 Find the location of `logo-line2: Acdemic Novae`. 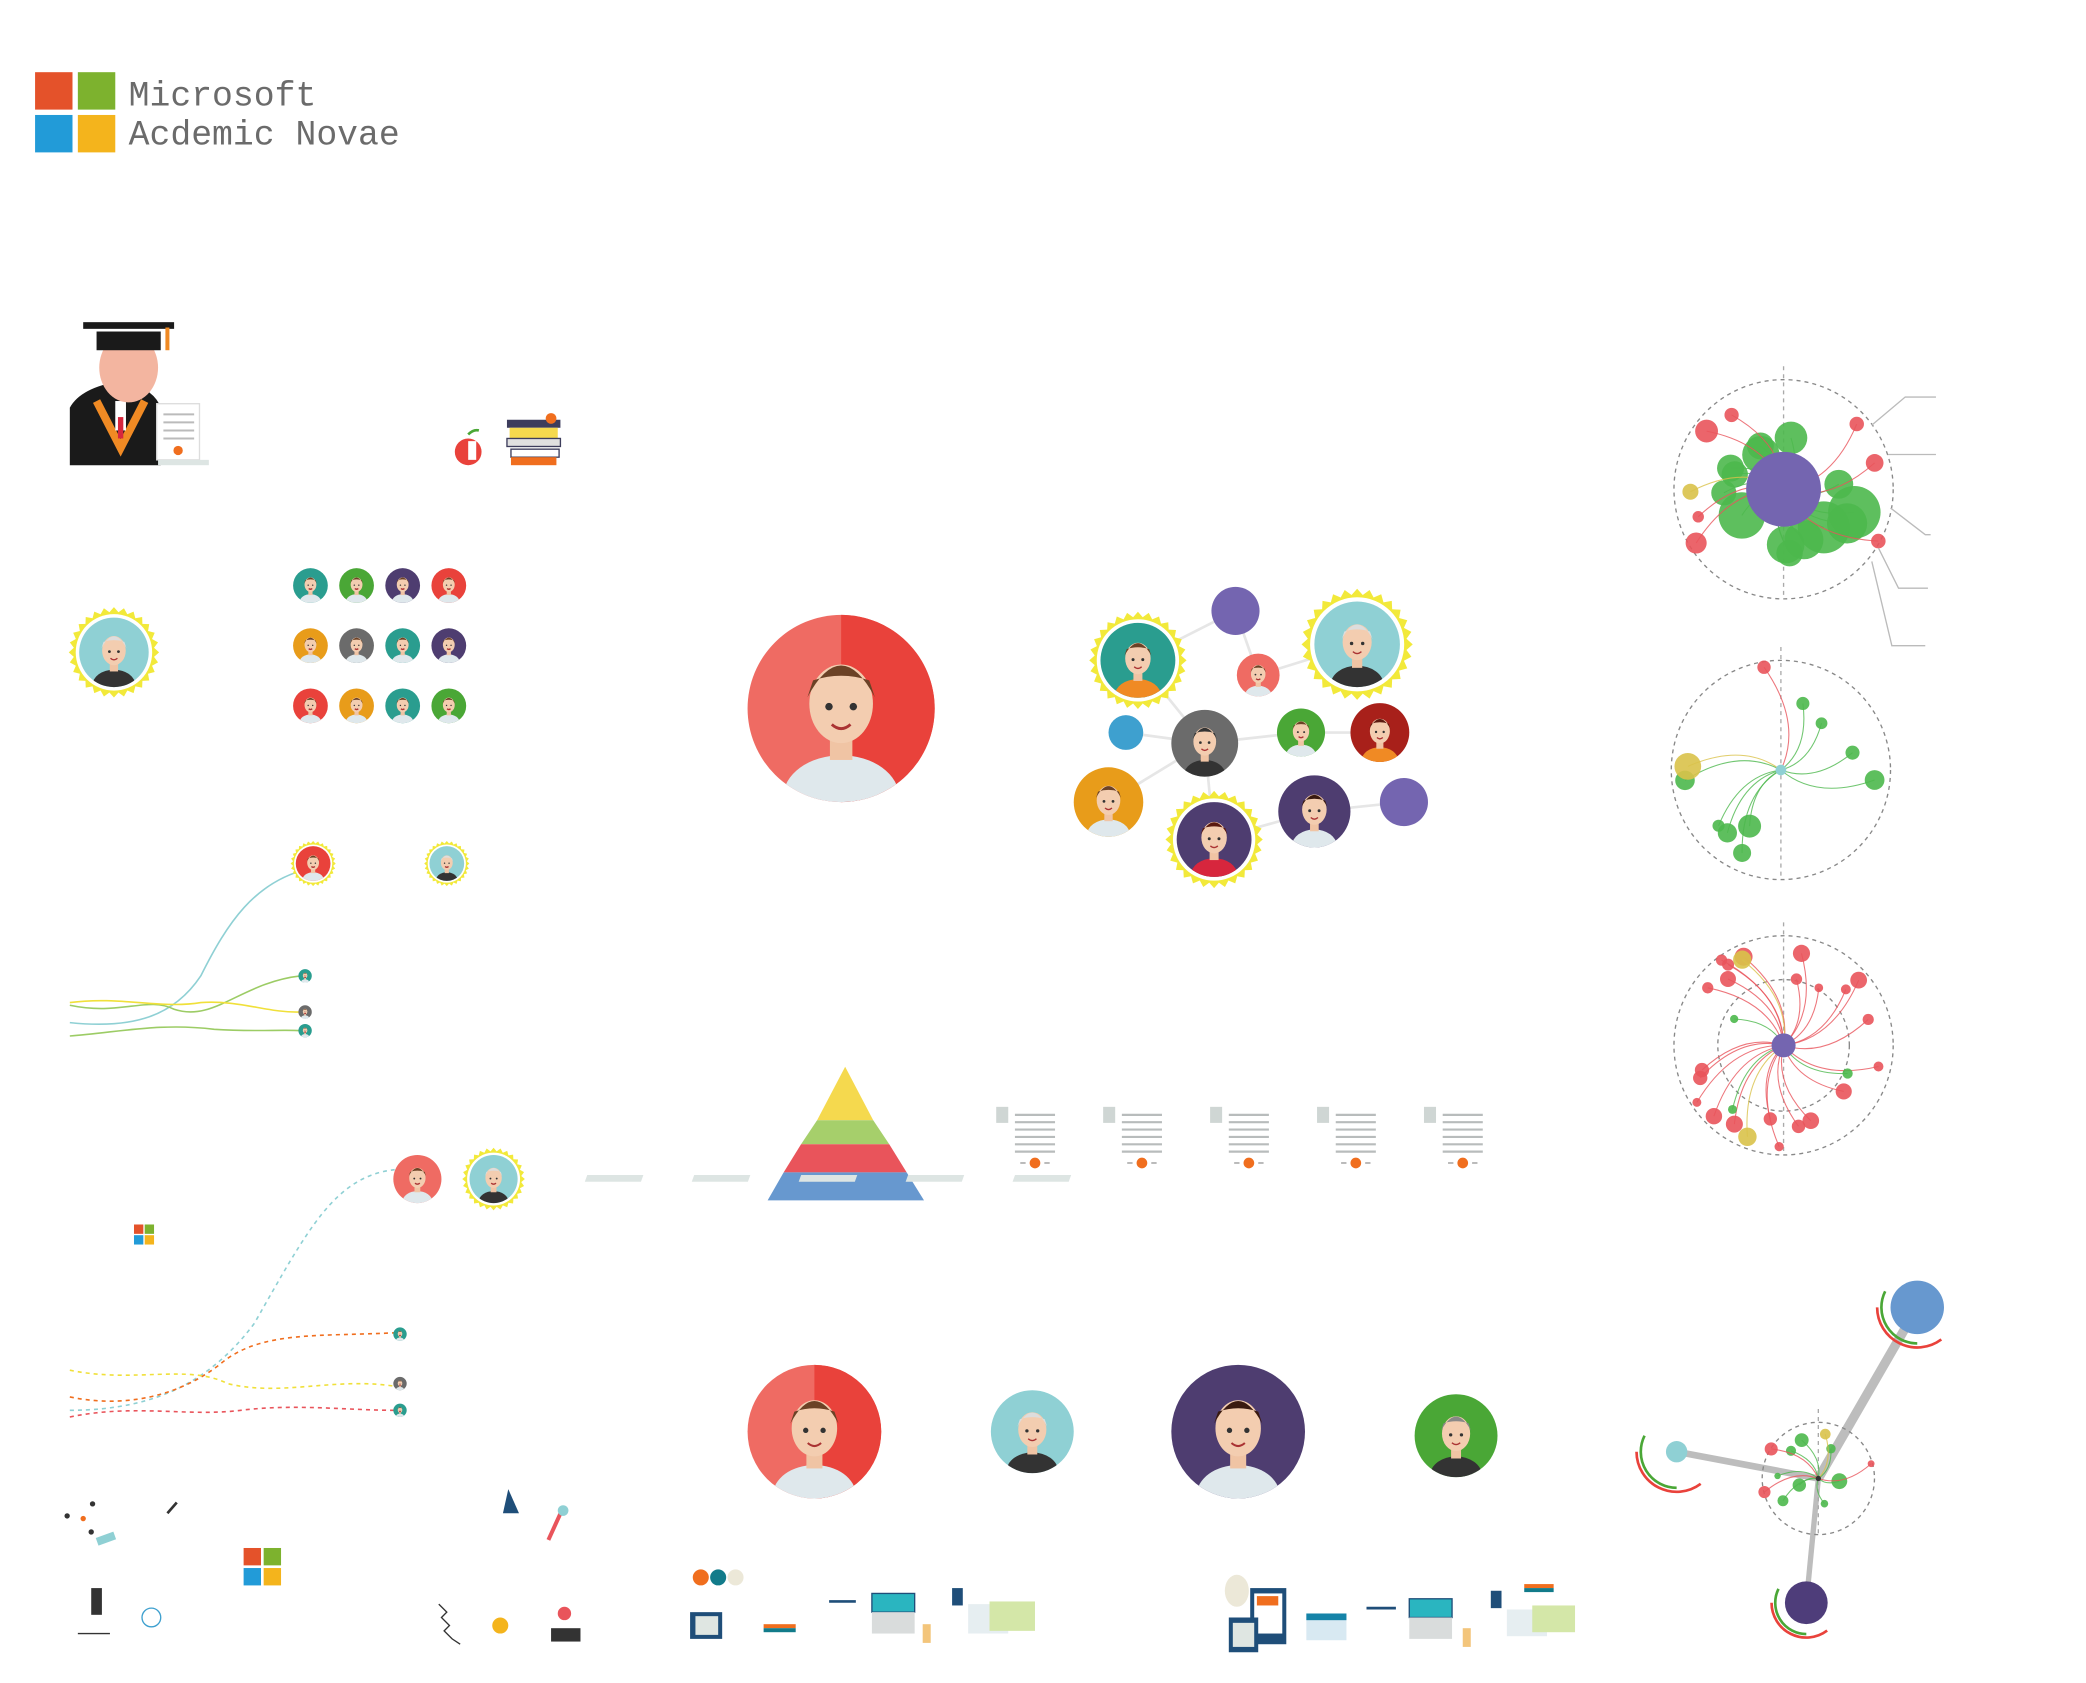

logo-line2: Acdemic Novae is located at coordinates (264, 135).